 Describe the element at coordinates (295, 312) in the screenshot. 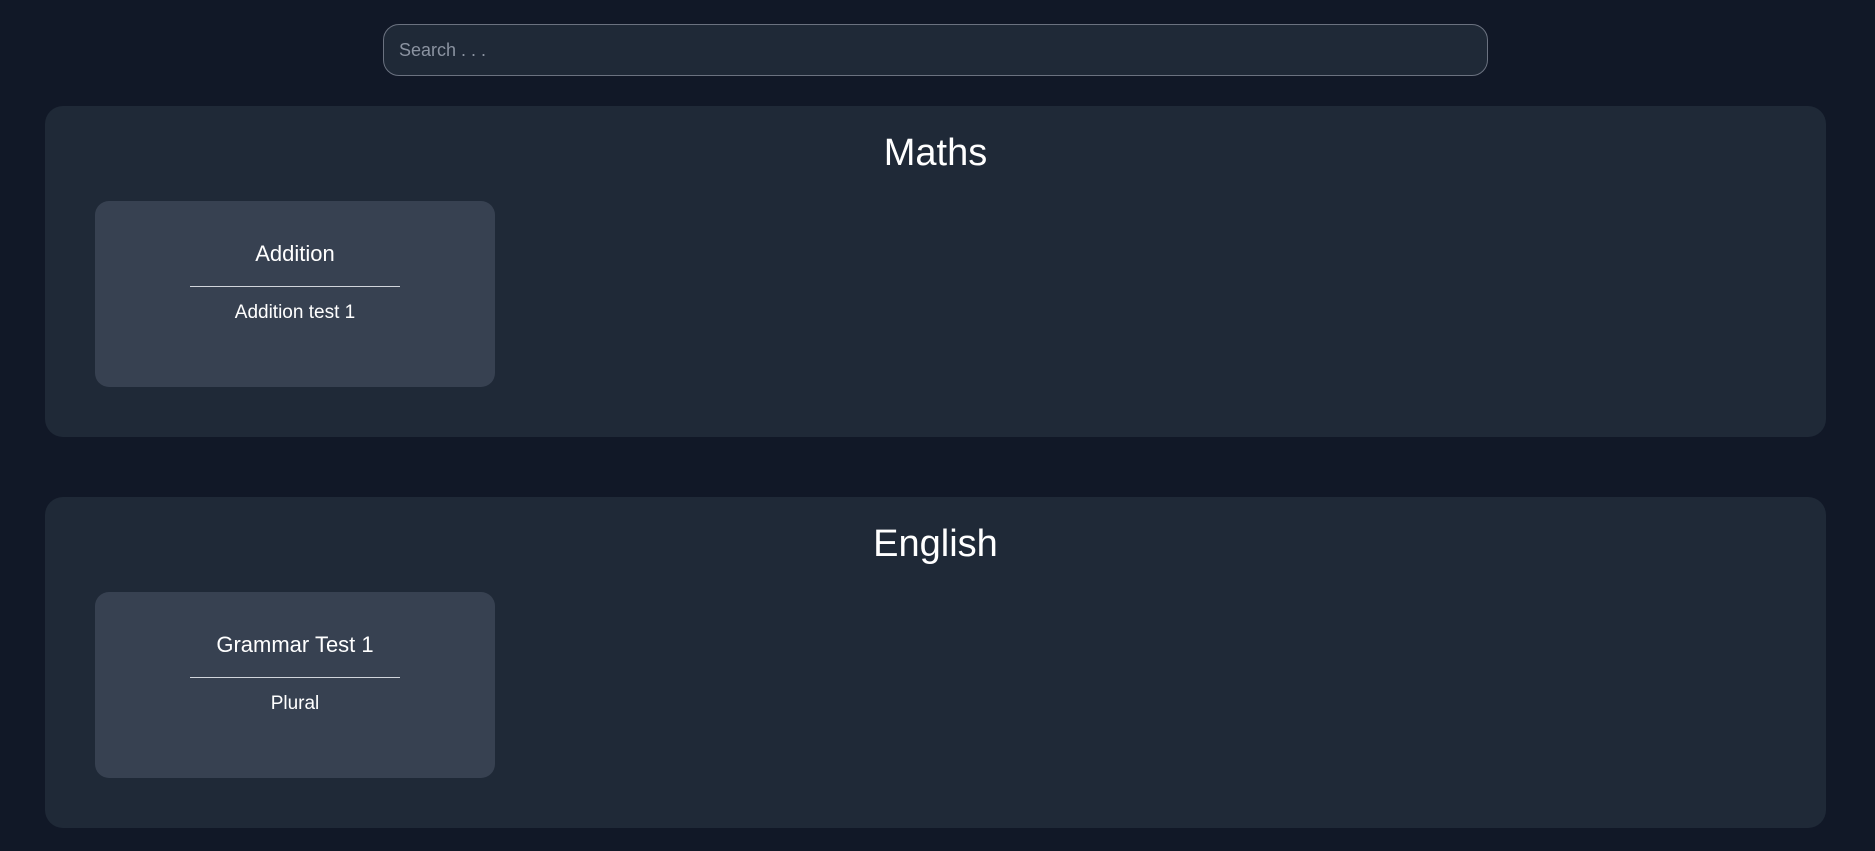

I see `card-subtitle: Addition test 1` at that location.